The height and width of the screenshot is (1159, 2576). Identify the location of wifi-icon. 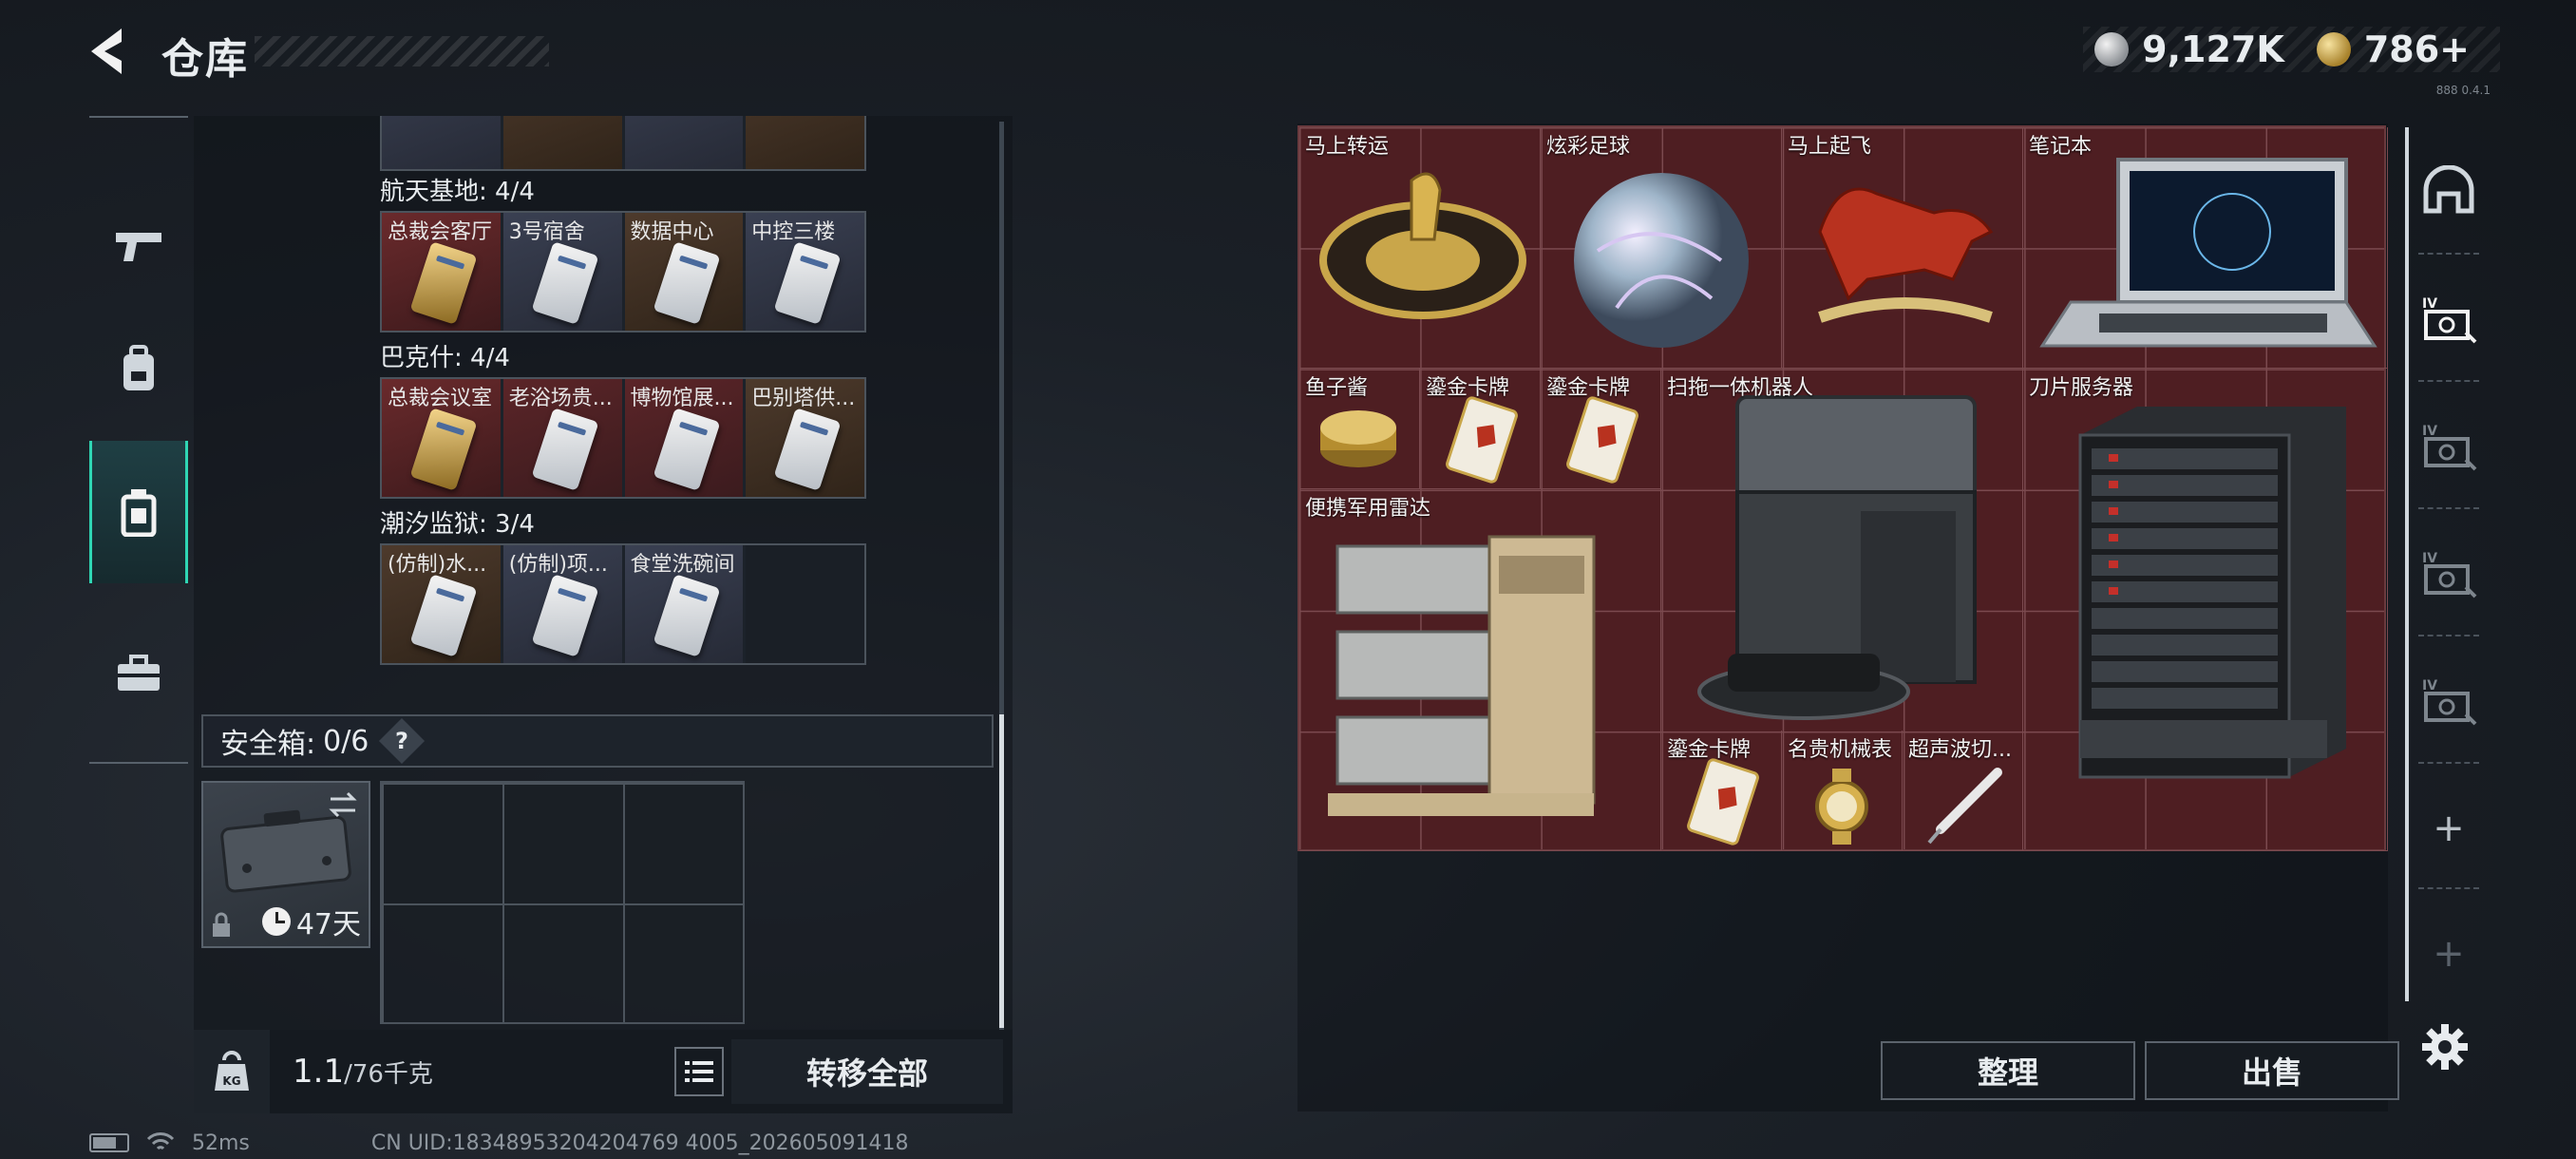
(160, 1141).